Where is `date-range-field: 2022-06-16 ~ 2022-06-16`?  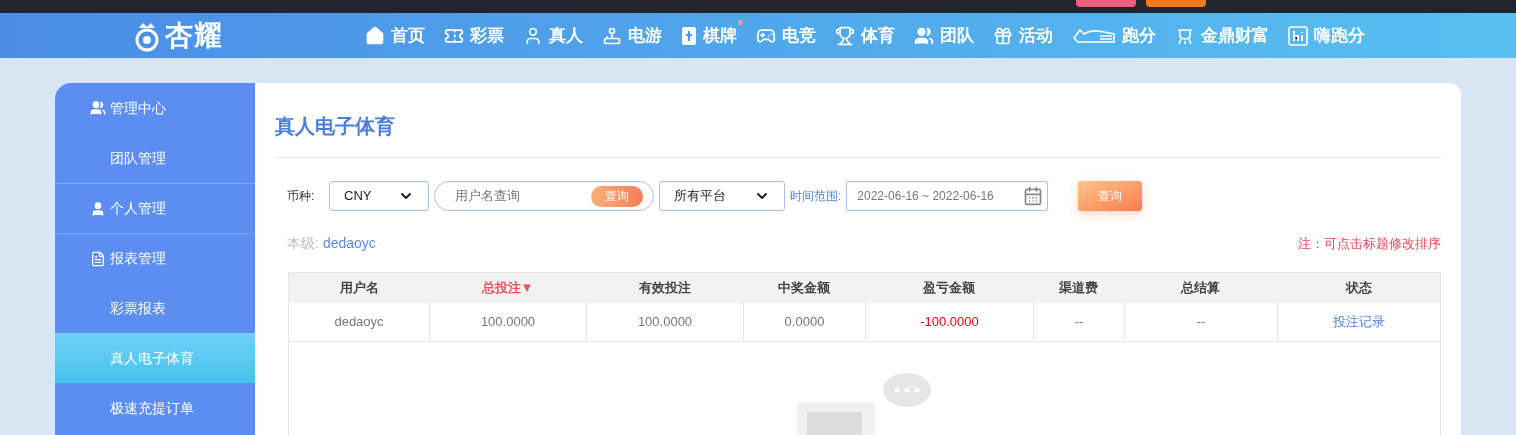 date-range-field: 2022-06-16 ~ 2022-06-16 is located at coordinates (947, 196).